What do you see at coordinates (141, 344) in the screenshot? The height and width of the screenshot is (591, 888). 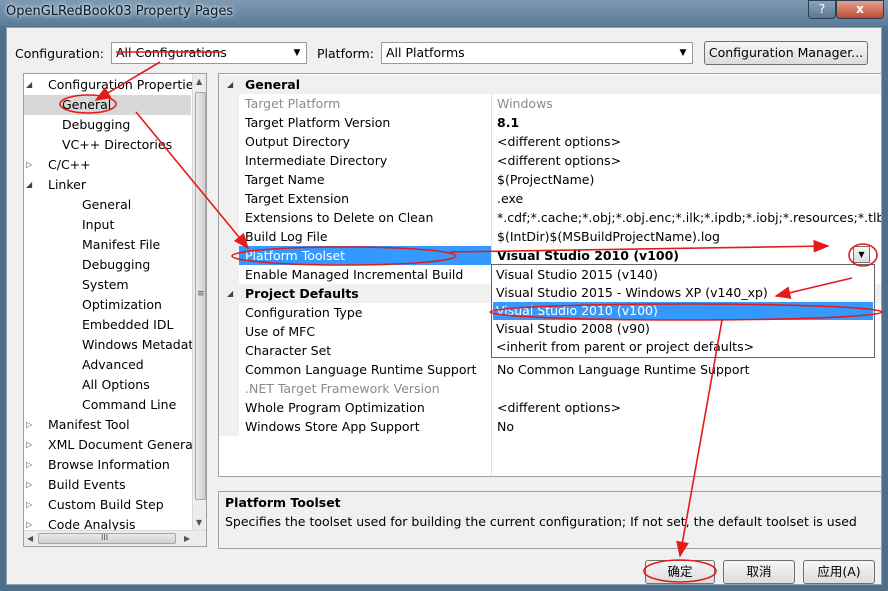 I see `tree-item-label: Windows Metadata` at bounding box center [141, 344].